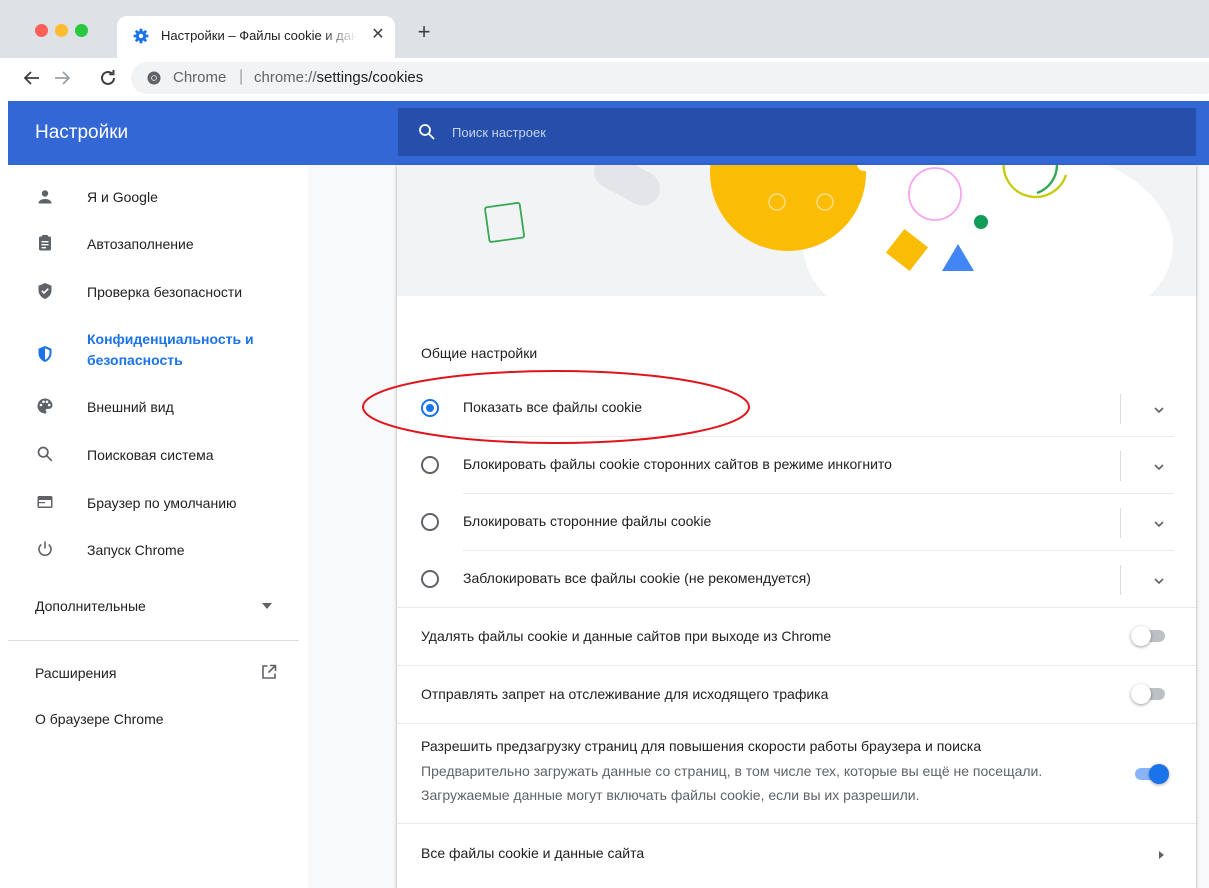  I want to click on gear-icon, so click(141, 36).